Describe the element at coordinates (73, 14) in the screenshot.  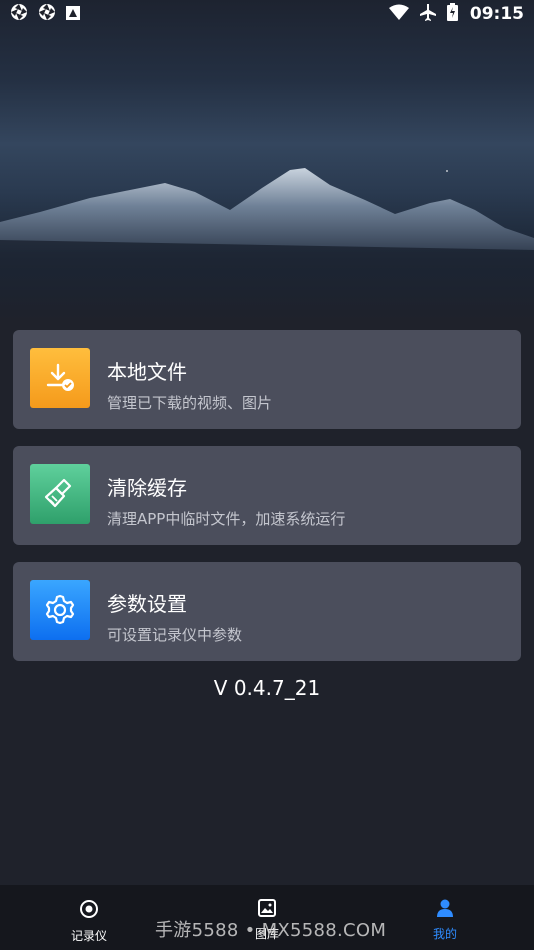
I see `image-notification-icon` at that location.